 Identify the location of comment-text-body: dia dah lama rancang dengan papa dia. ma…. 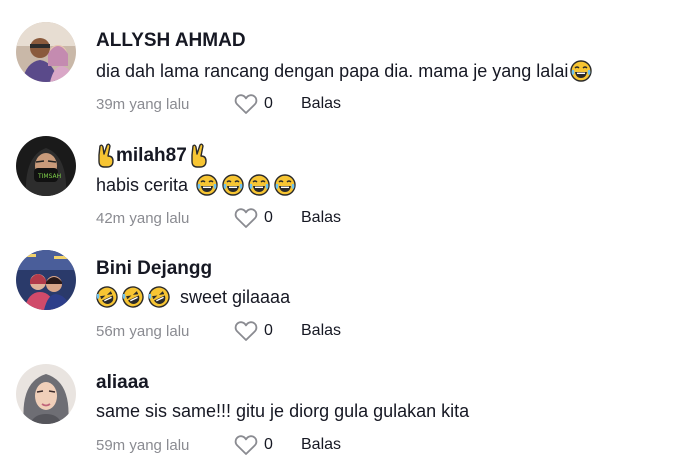
(332, 70).